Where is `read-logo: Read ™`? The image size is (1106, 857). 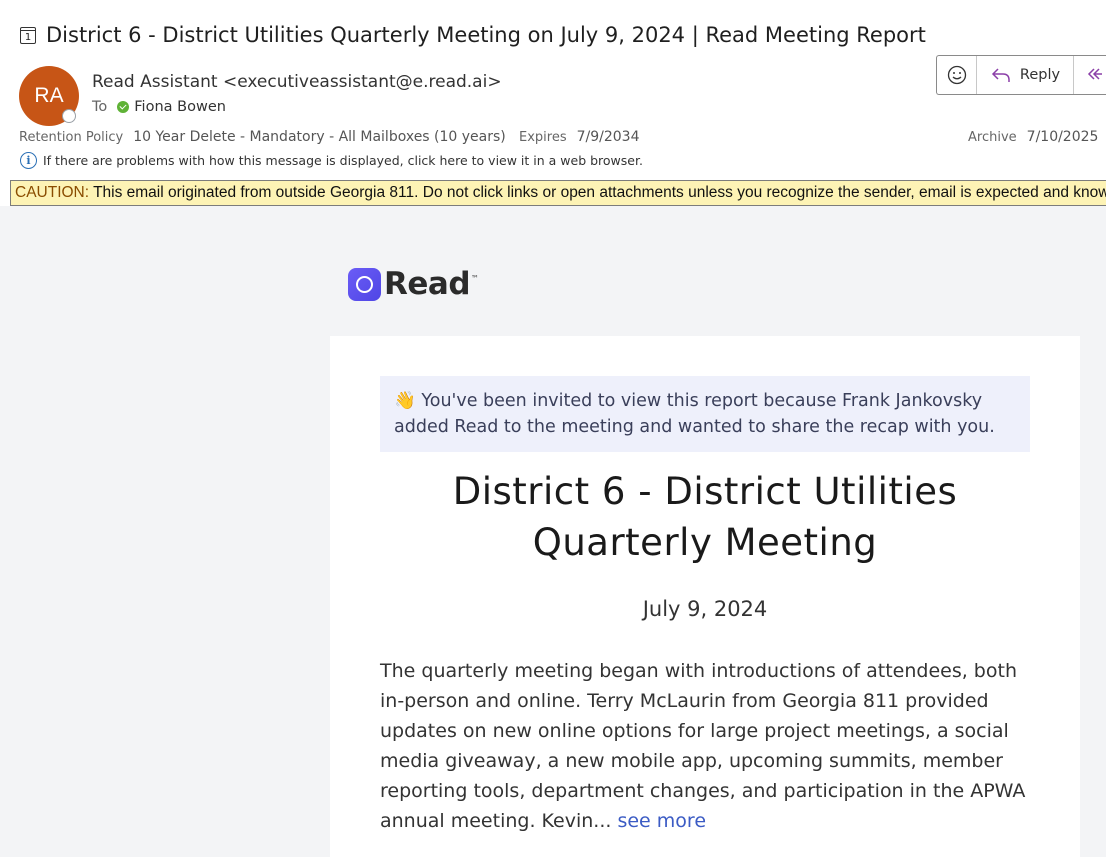
read-logo: Read ™ is located at coordinates (413, 284).